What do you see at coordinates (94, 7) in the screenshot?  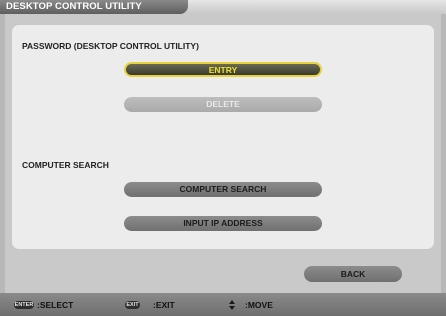 I see `window-title: DESKTOP CONTROL UTILITY` at bounding box center [94, 7].